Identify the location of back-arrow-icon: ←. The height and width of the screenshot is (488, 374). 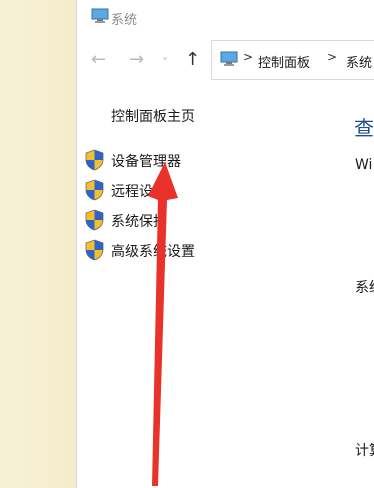
(98, 60).